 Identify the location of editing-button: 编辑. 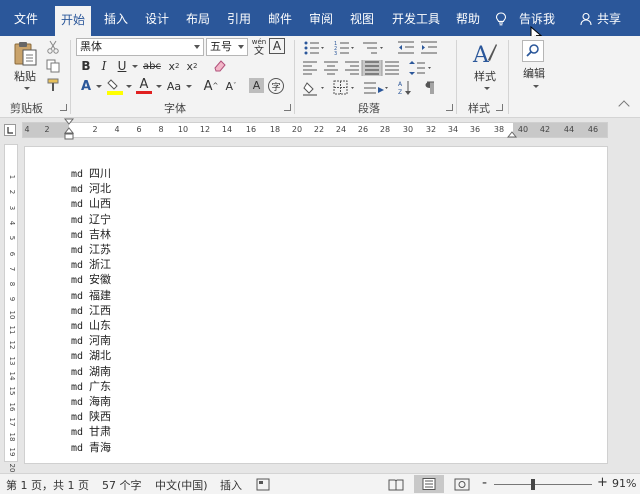
(534, 73).